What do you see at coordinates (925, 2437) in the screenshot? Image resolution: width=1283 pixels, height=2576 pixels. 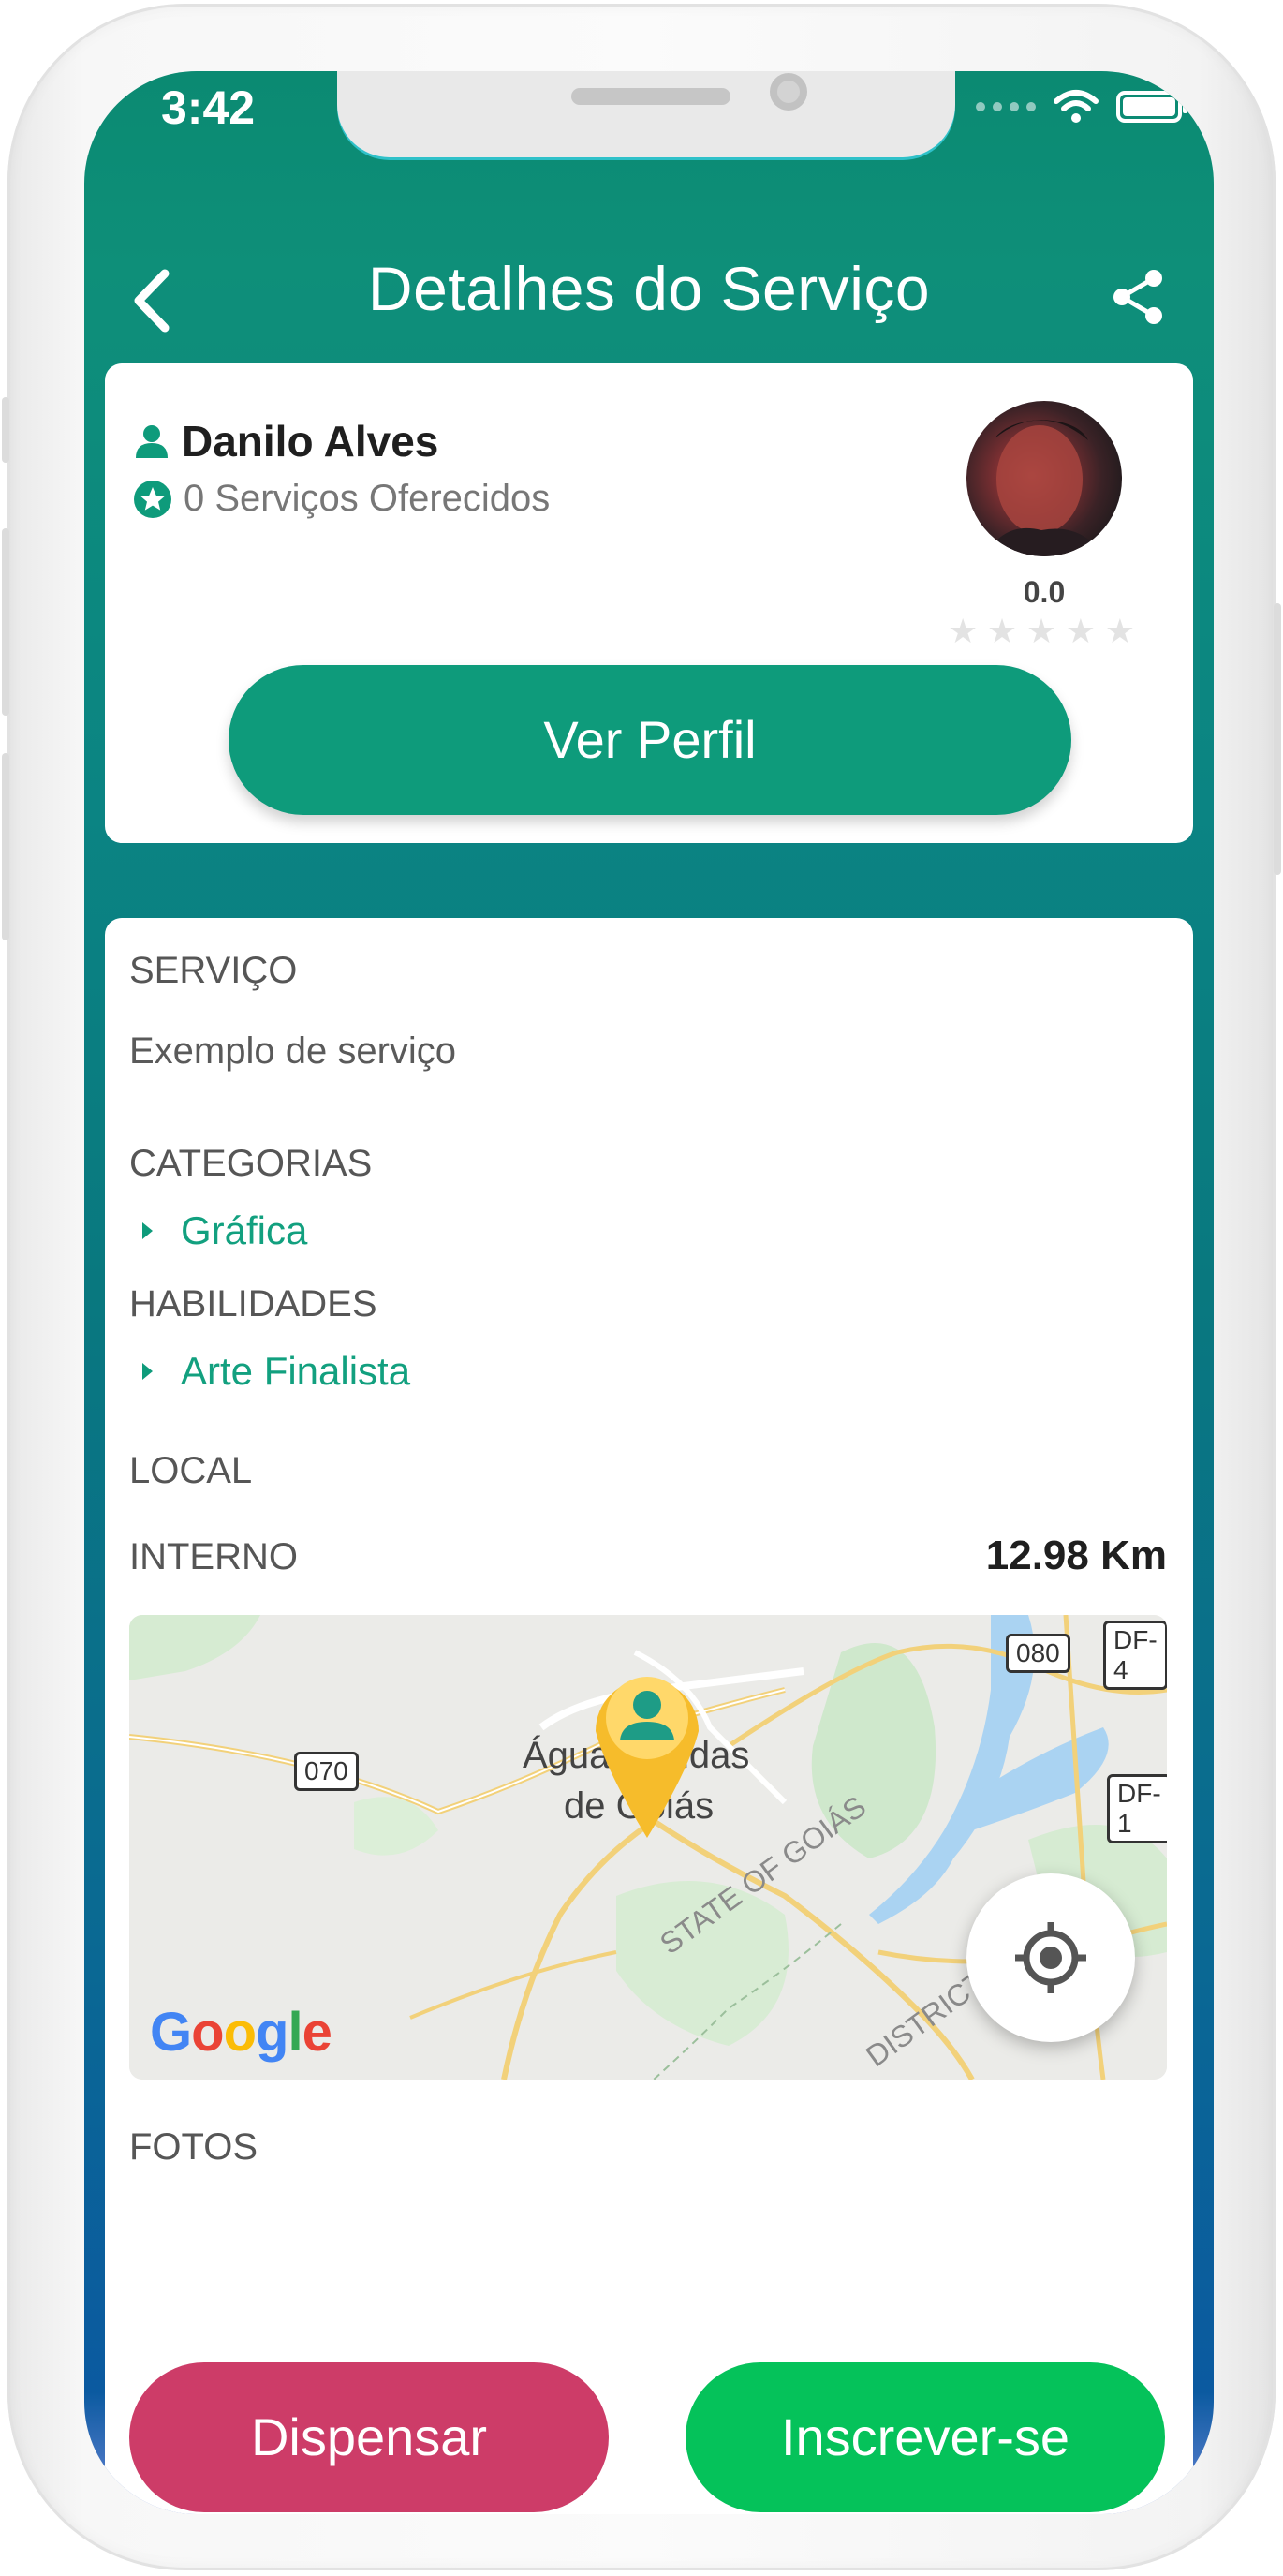 I see `subscribe-button: Inscrever-se` at bounding box center [925, 2437].